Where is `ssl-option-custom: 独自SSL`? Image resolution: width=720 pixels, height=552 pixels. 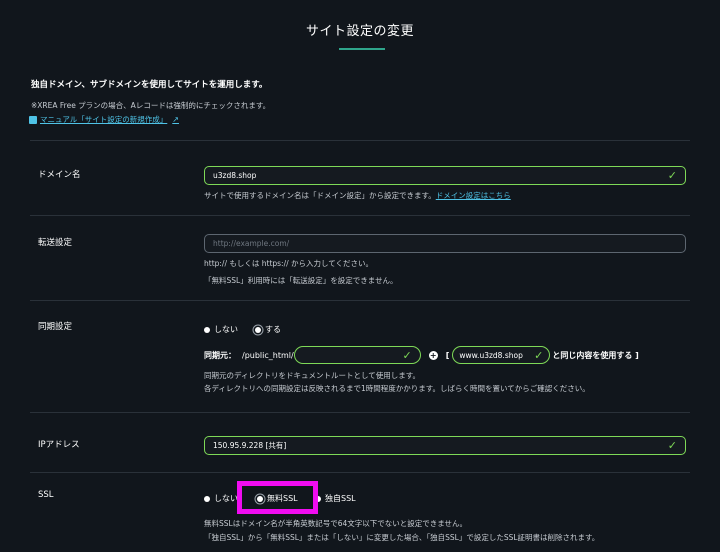 ssl-option-custom: 独自SSL is located at coordinates (335, 498).